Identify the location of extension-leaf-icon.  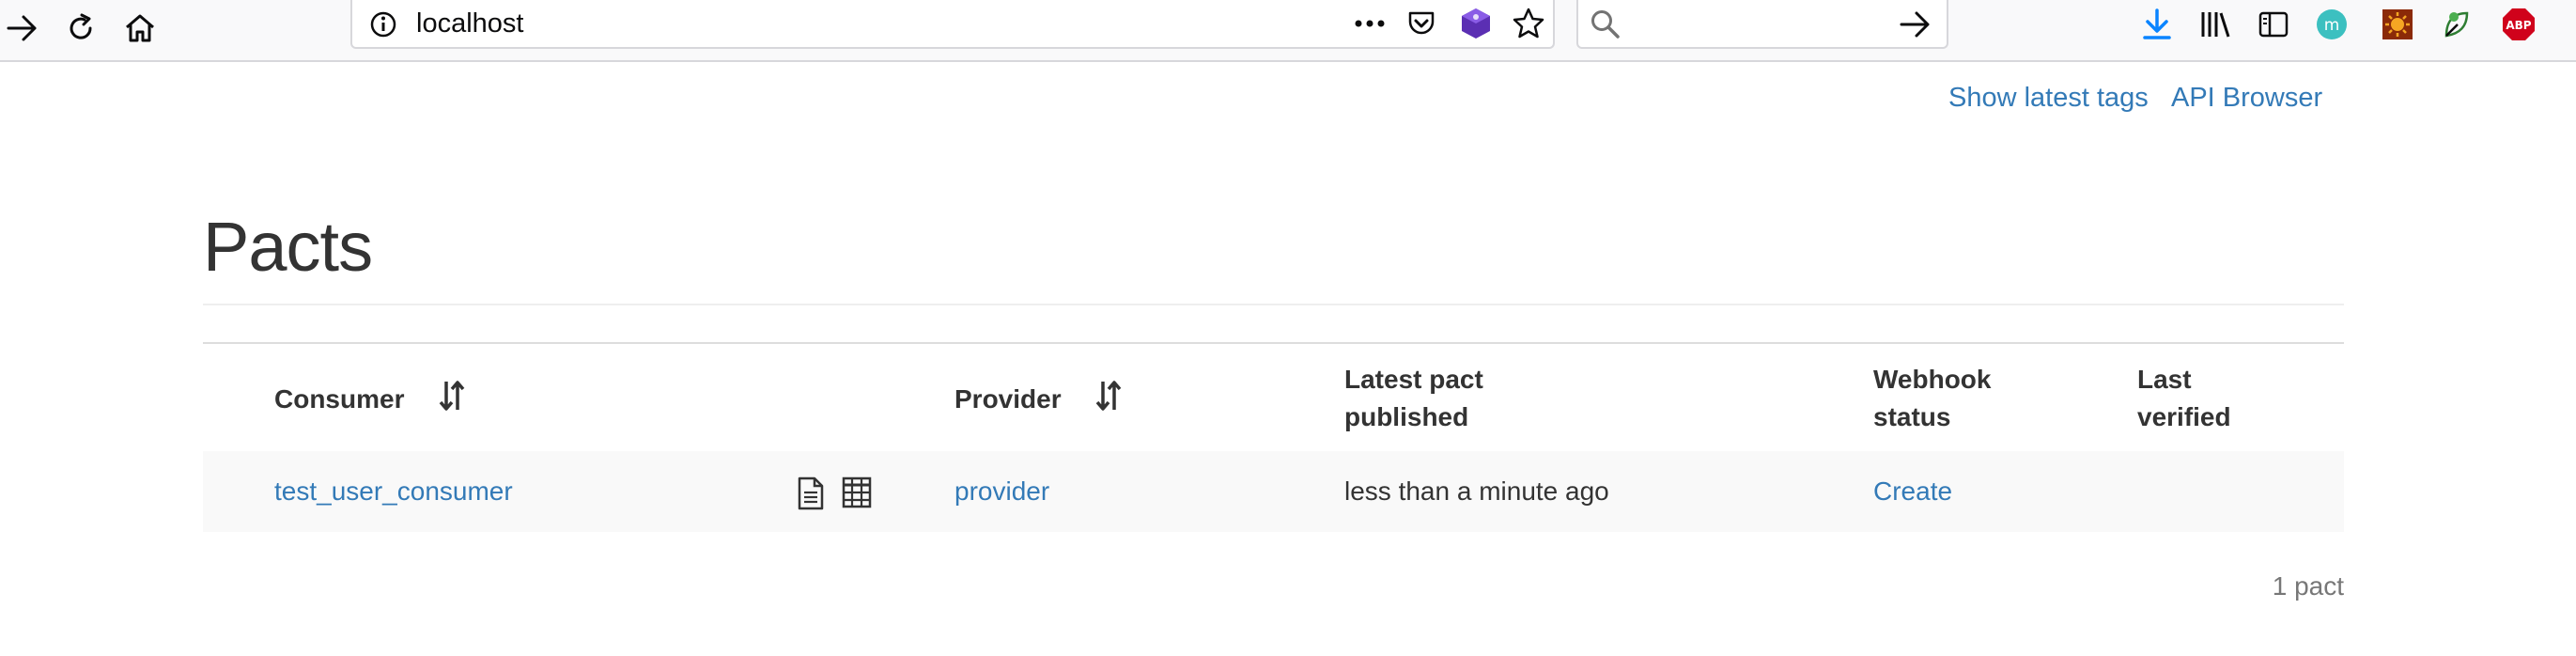
(2456, 27).